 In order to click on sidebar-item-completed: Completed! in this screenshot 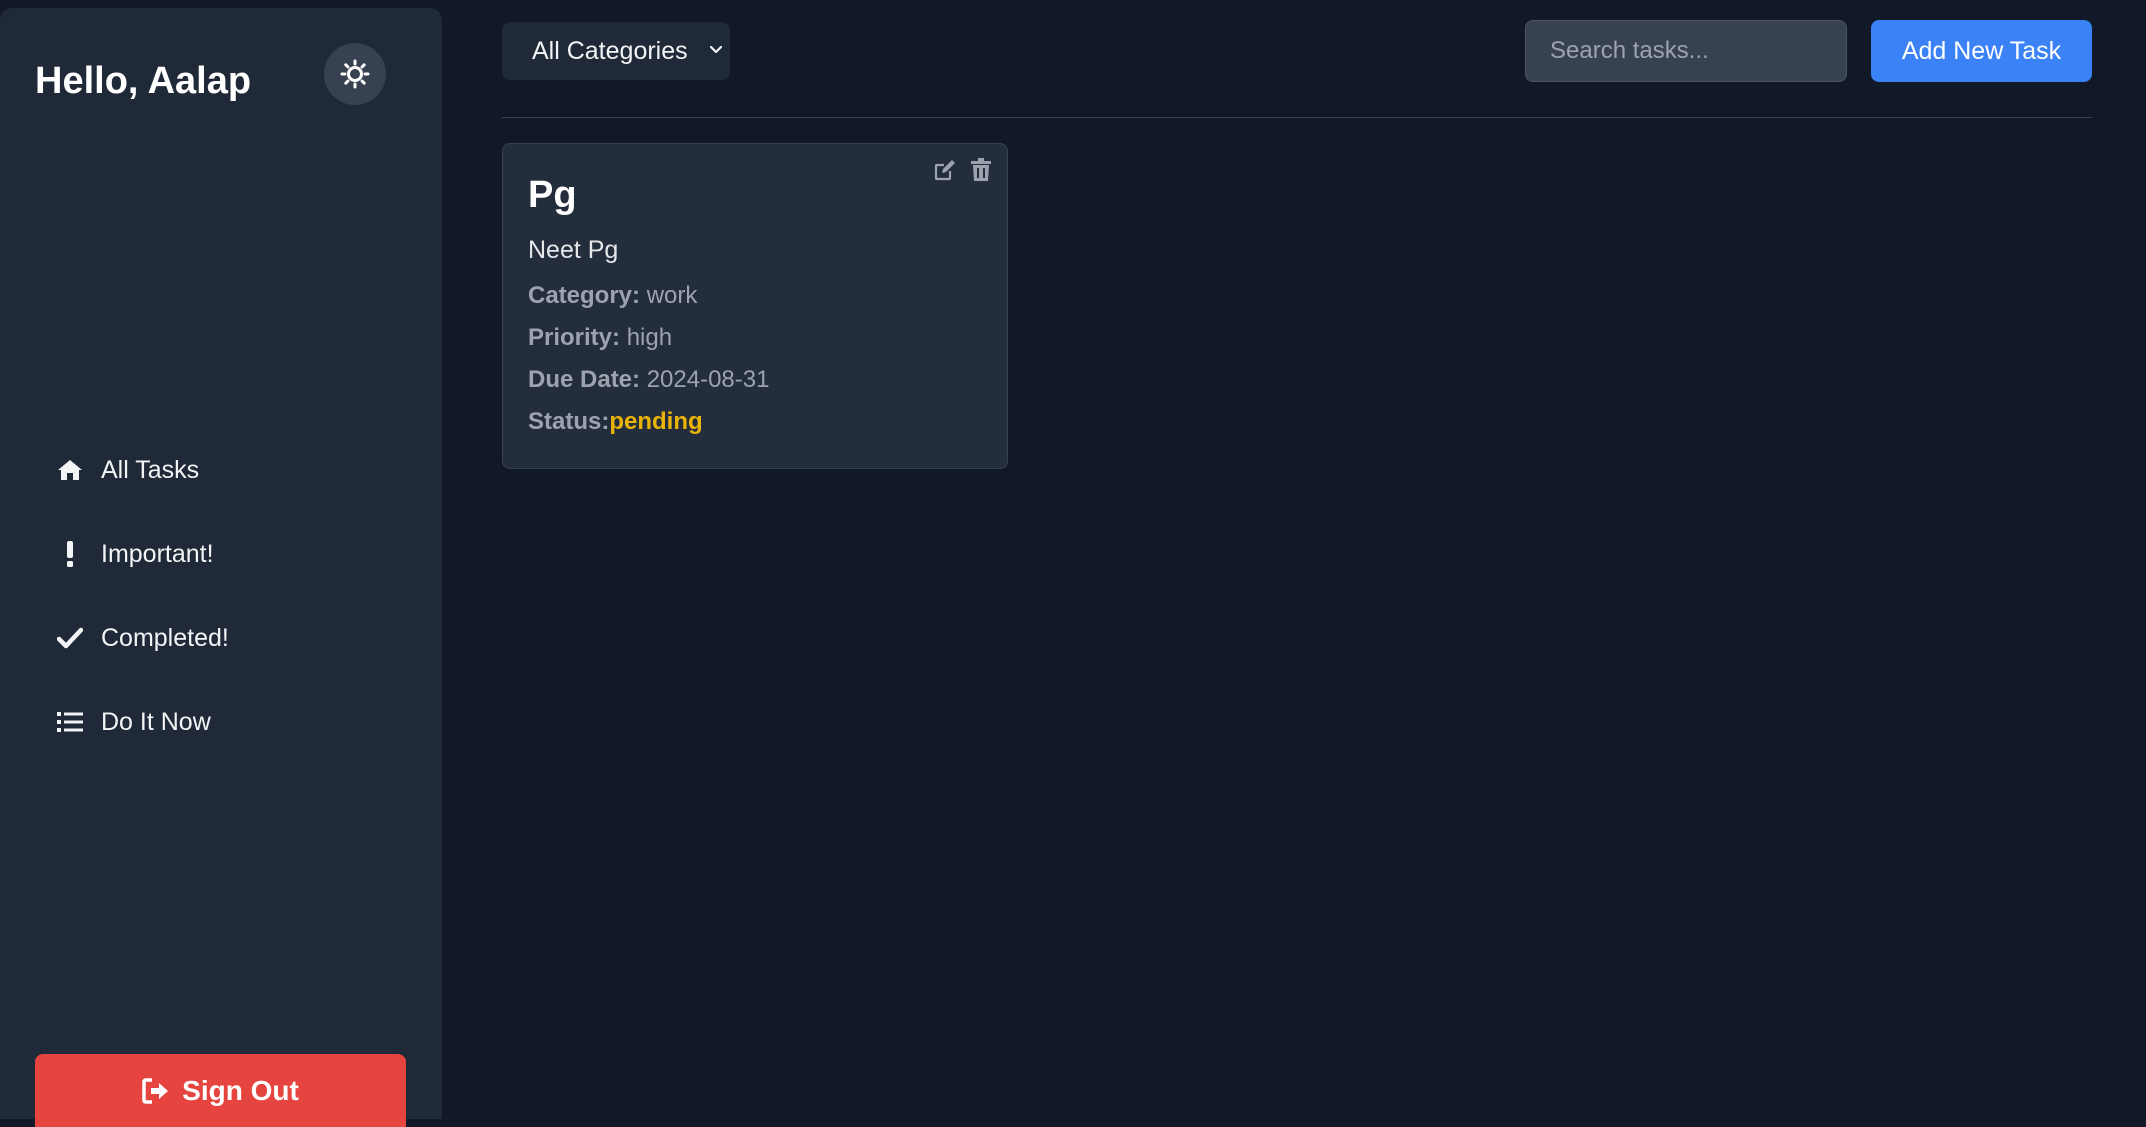, I will do `click(142, 638)`.